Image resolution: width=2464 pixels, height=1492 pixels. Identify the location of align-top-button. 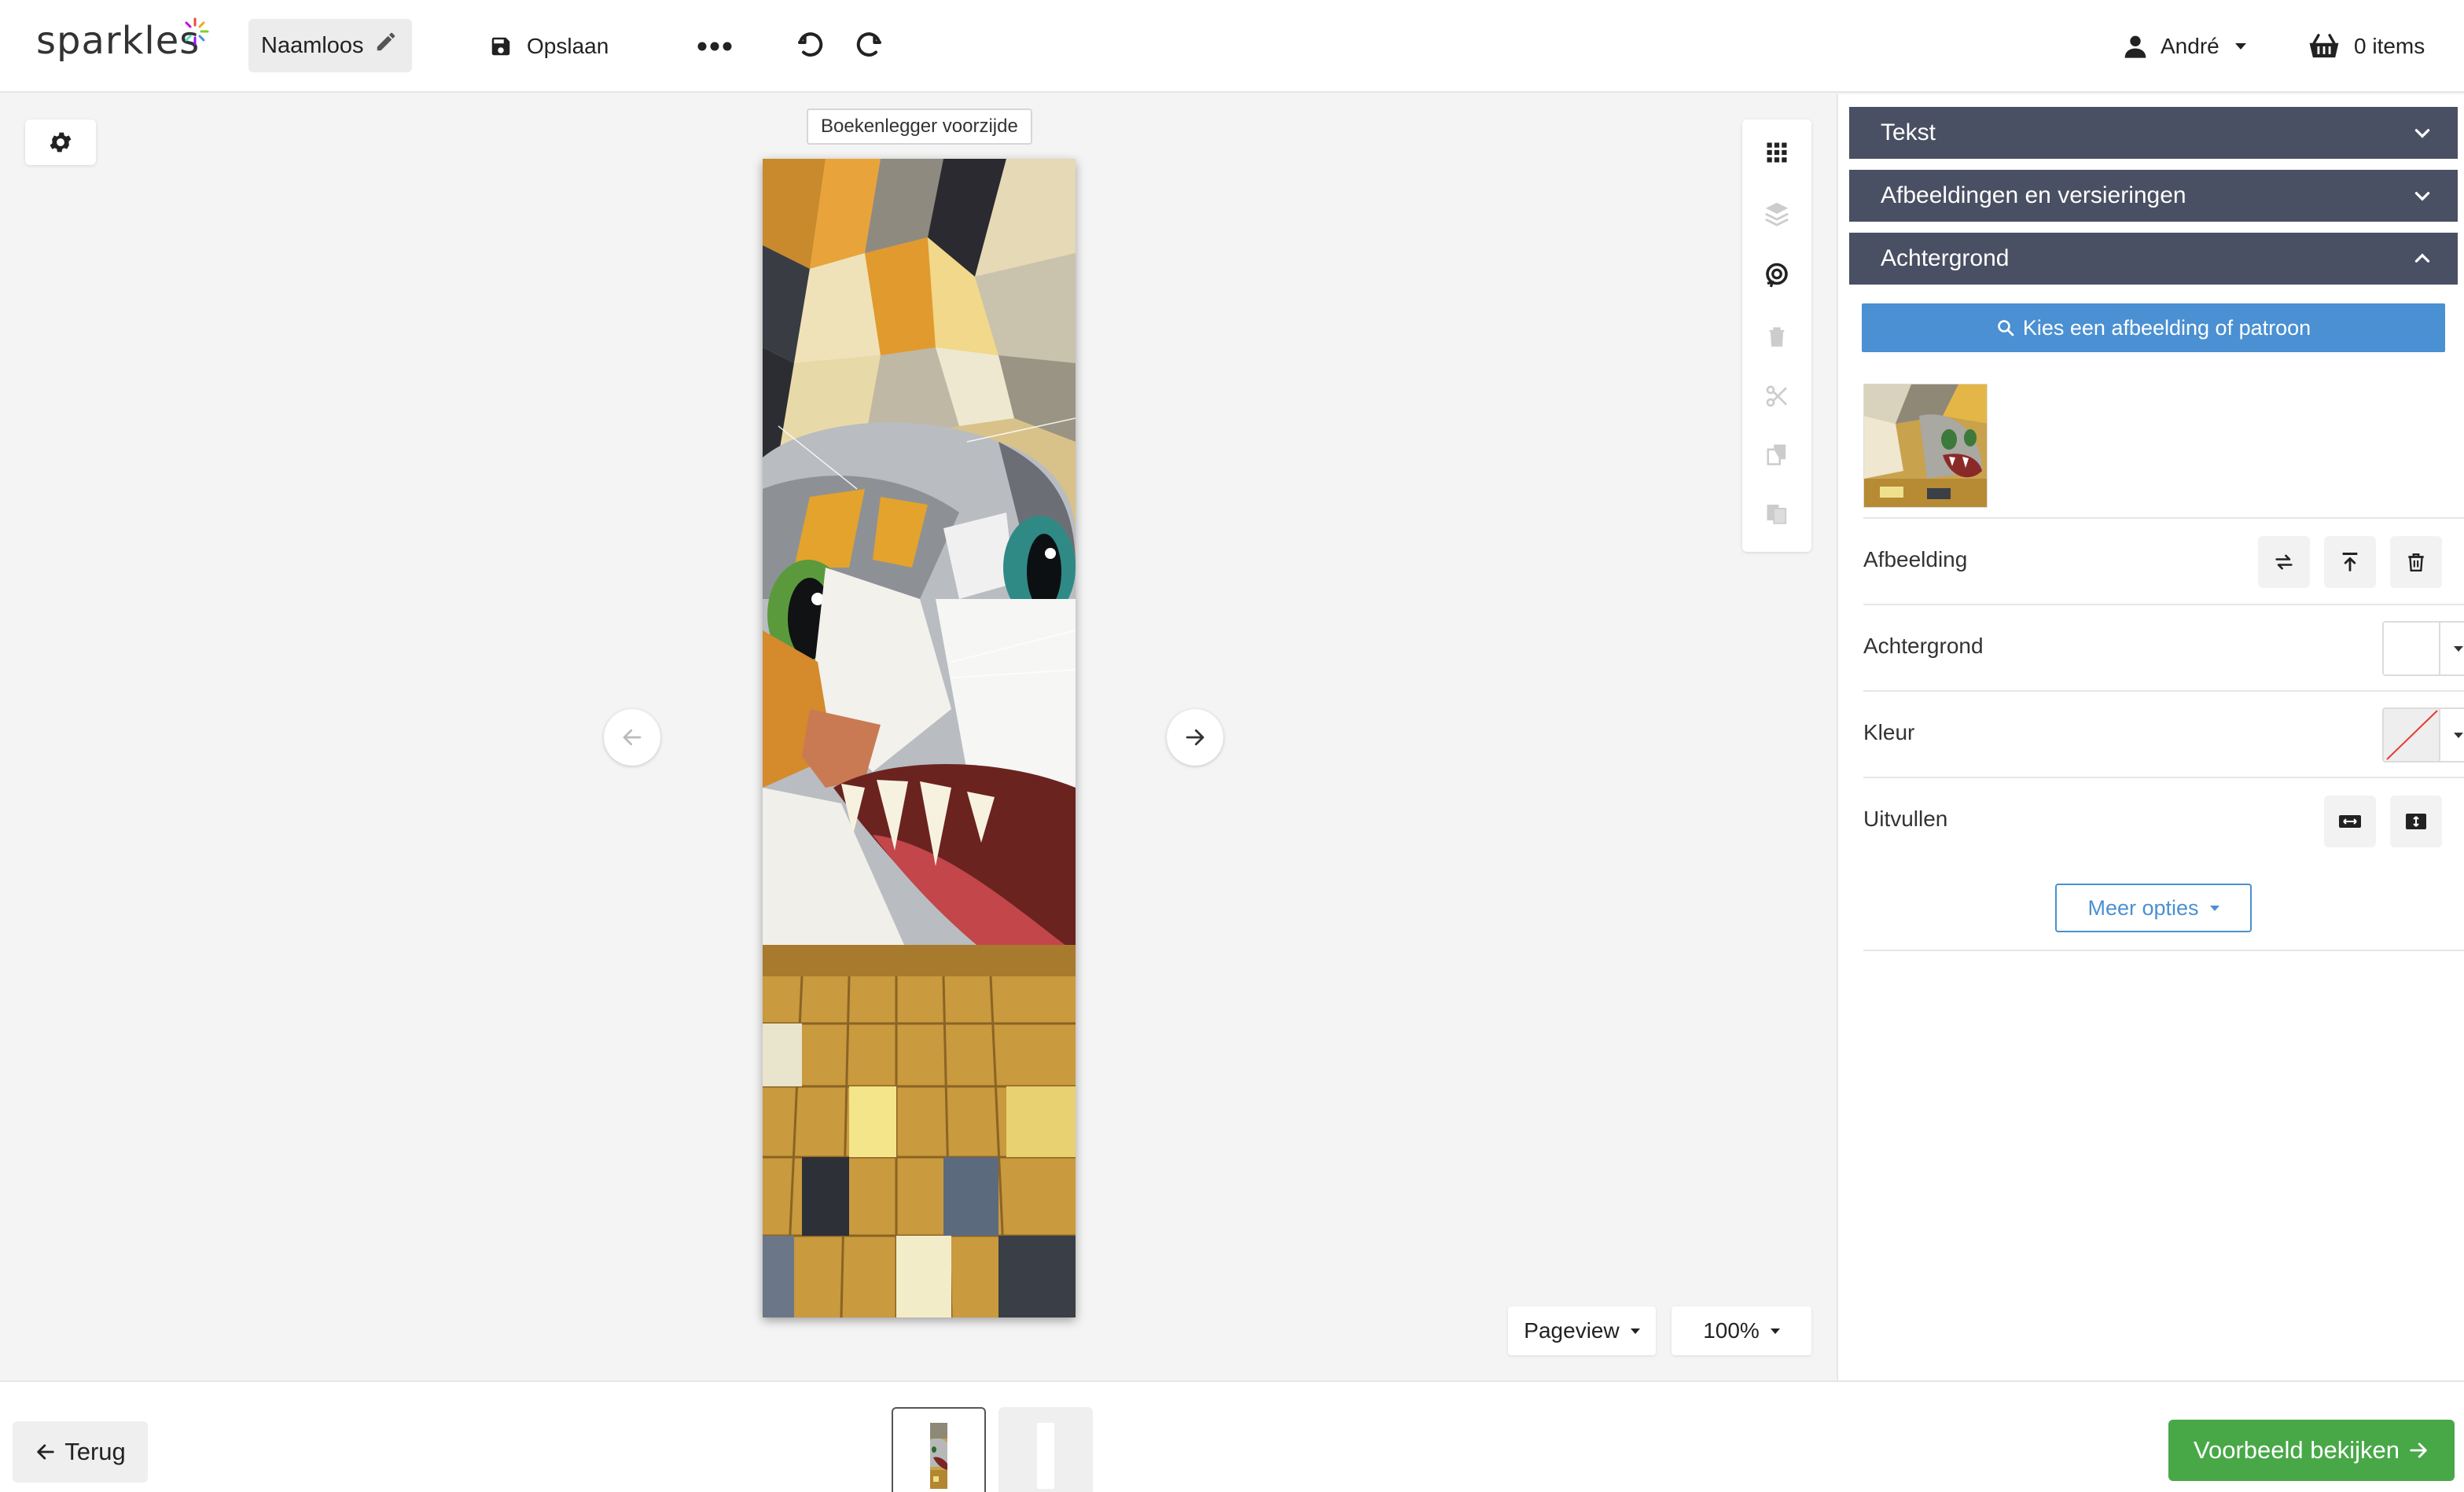
(2350, 562).